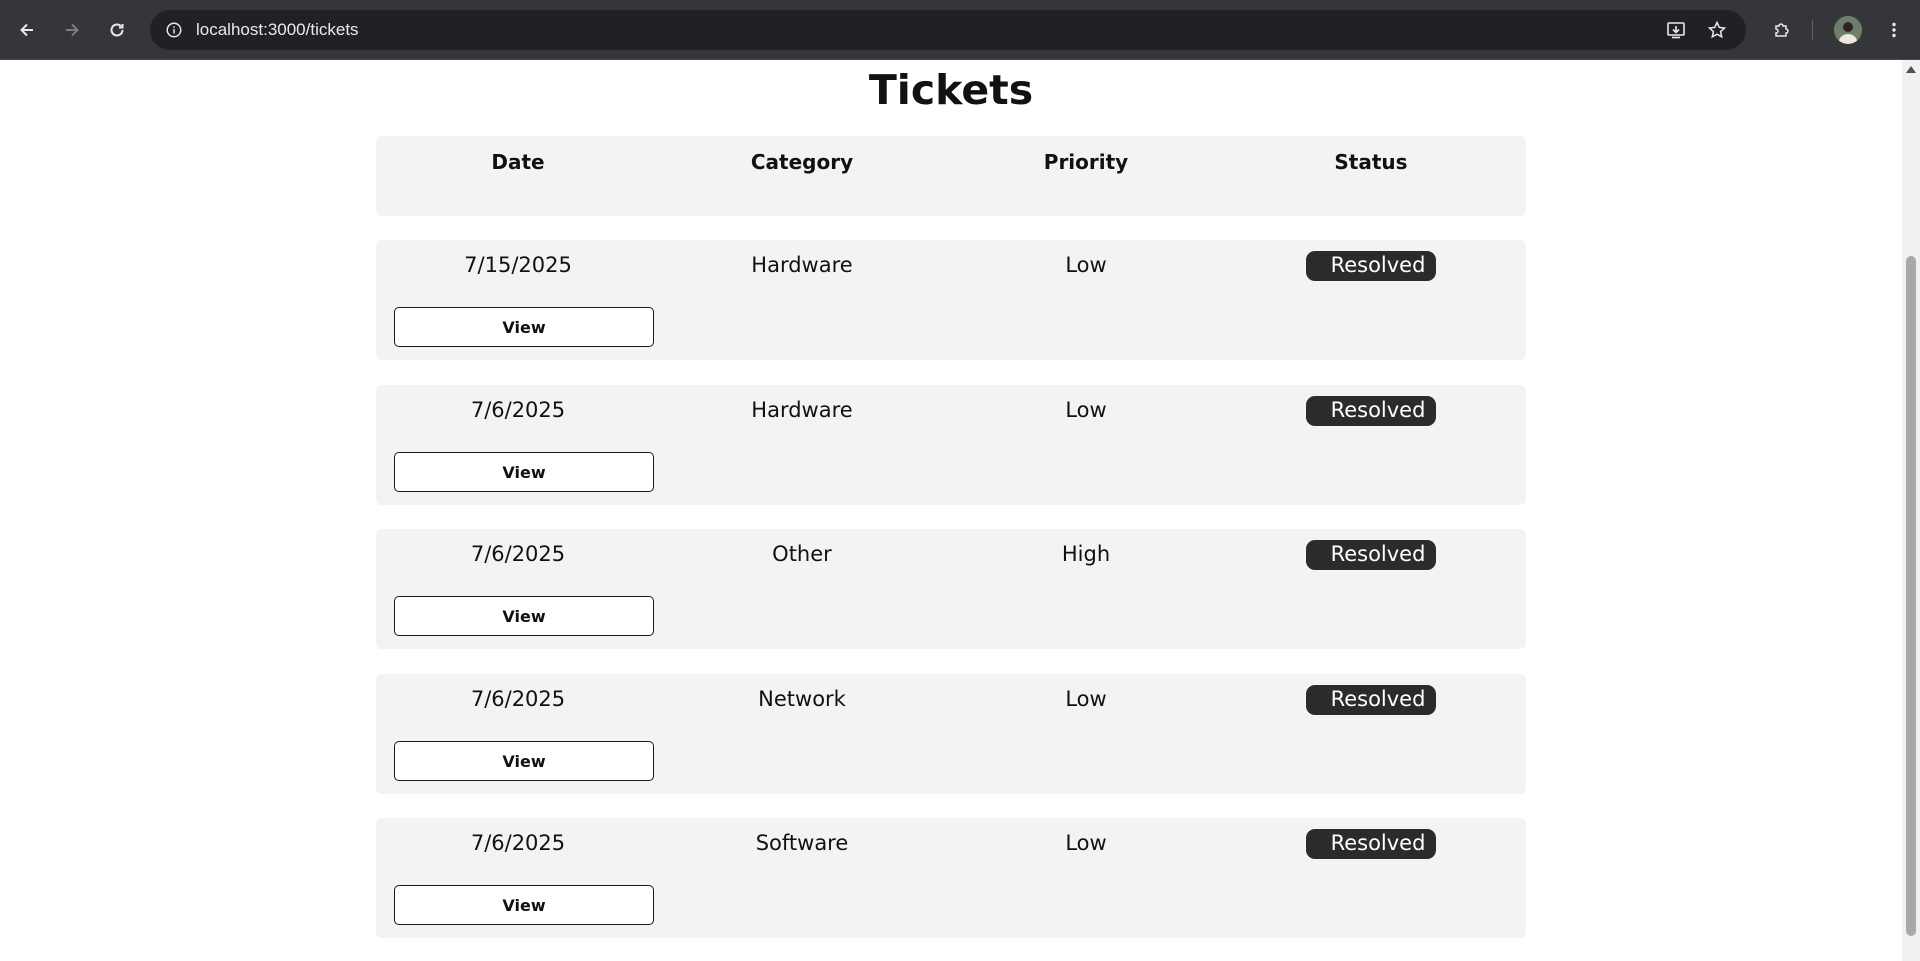 The height and width of the screenshot is (961, 1920). What do you see at coordinates (1848, 30) in the screenshot?
I see `profile-avatar` at bounding box center [1848, 30].